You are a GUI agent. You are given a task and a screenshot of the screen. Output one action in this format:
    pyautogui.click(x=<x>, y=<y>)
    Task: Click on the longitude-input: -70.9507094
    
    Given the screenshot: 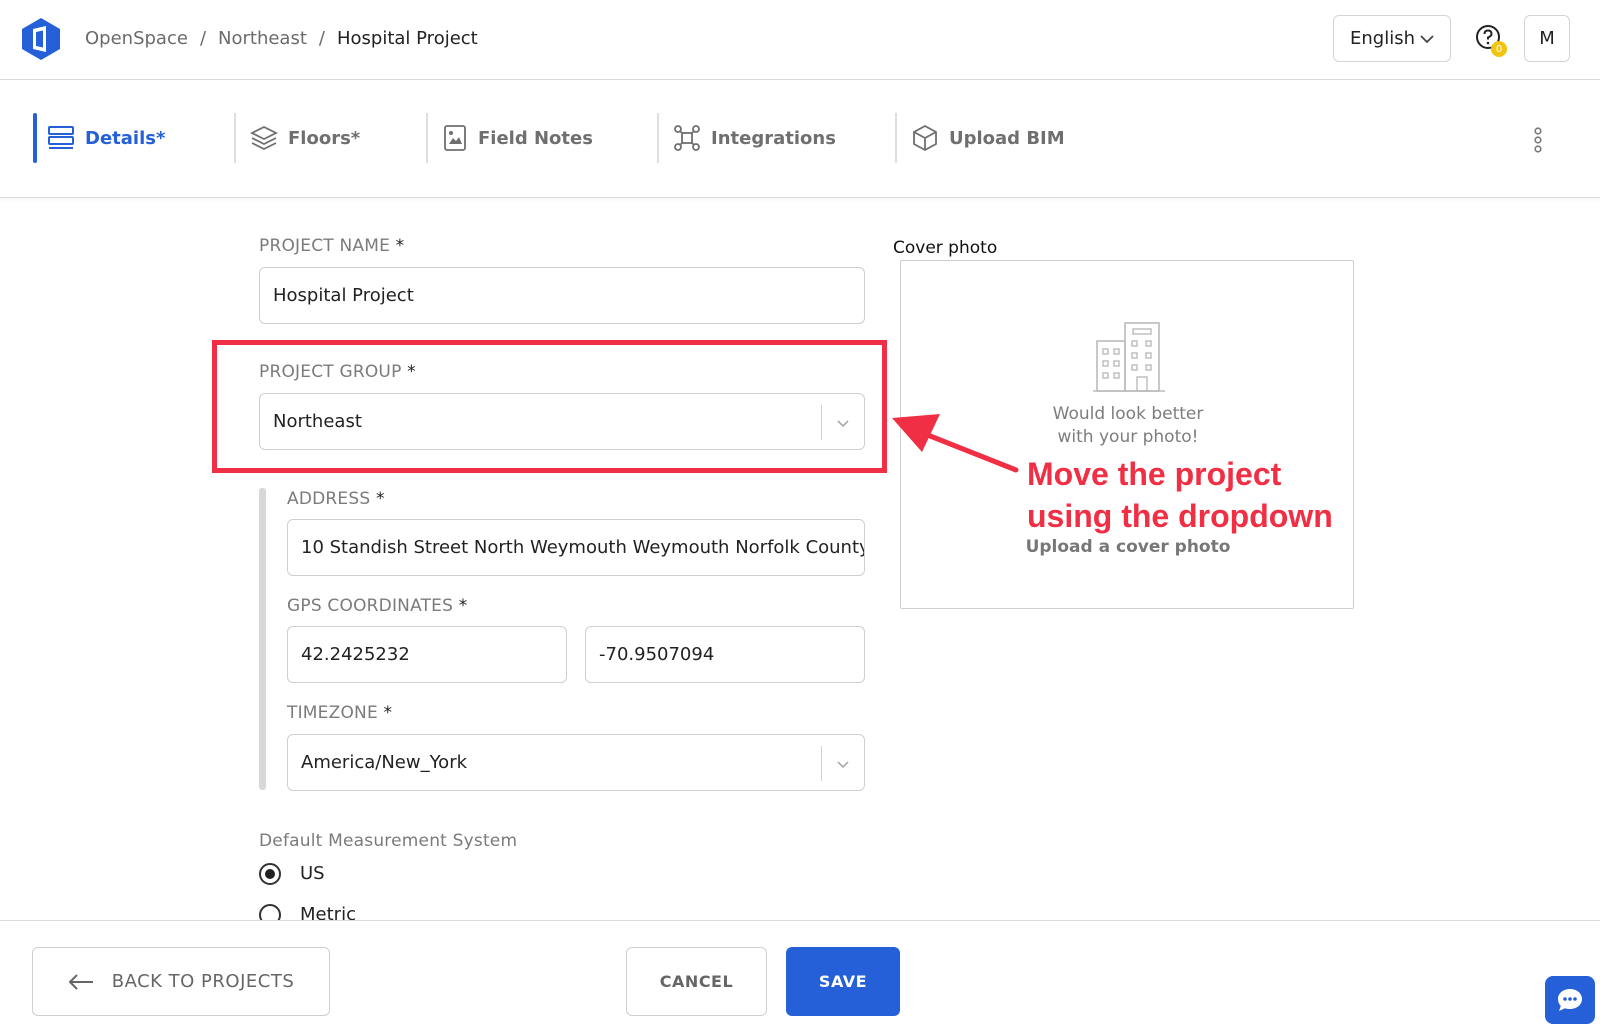 What is the action you would take?
    pyautogui.click(x=725, y=654)
    